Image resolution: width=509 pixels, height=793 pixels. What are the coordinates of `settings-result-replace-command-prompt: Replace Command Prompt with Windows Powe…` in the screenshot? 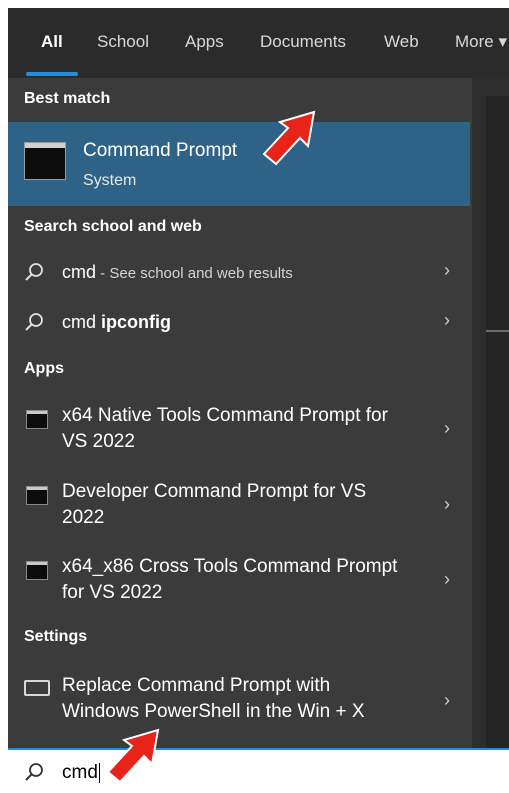 It's located at (239, 704).